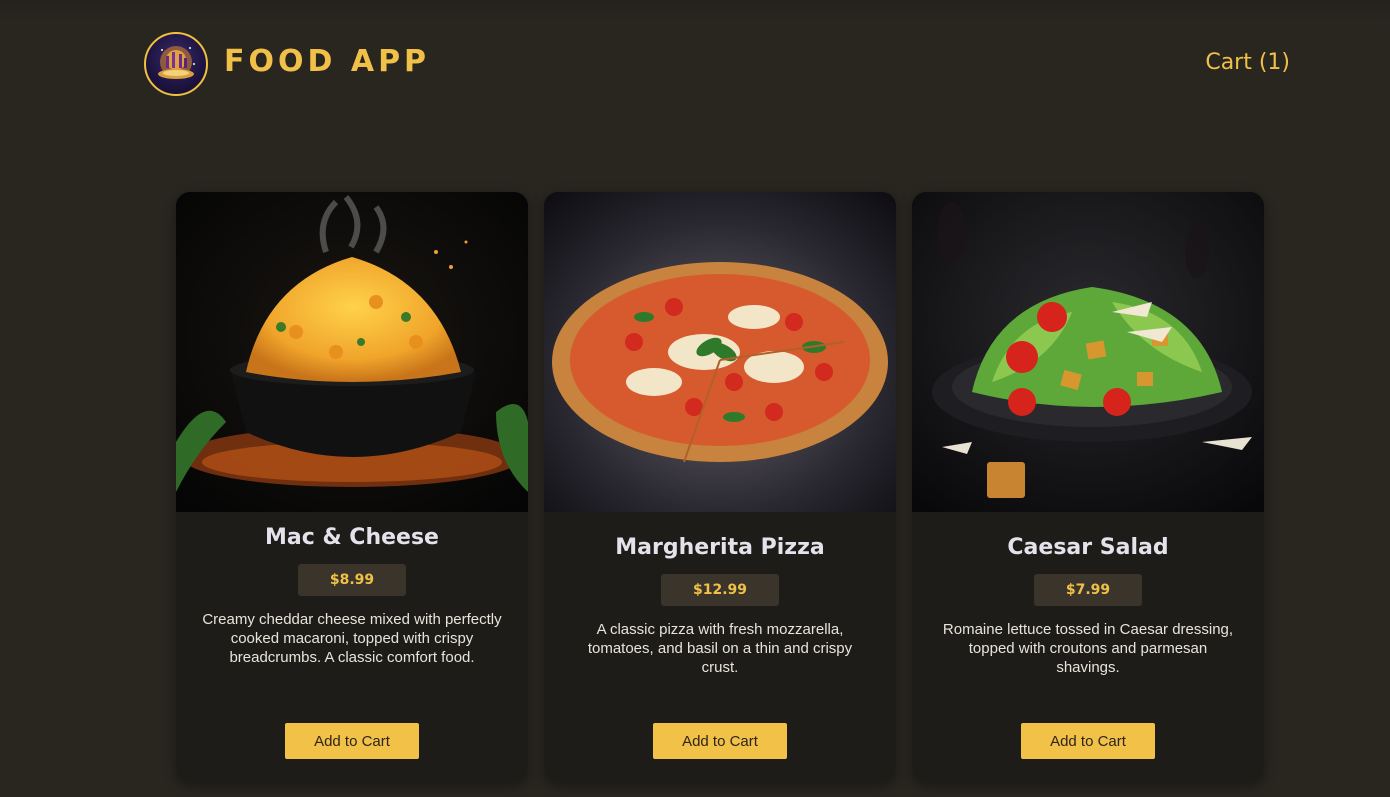 The height and width of the screenshot is (797, 1390). What do you see at coordinates (720, 547) in the screenshot?
I see `product-name: Margherita Pizza` at bounding box center [720, 547].